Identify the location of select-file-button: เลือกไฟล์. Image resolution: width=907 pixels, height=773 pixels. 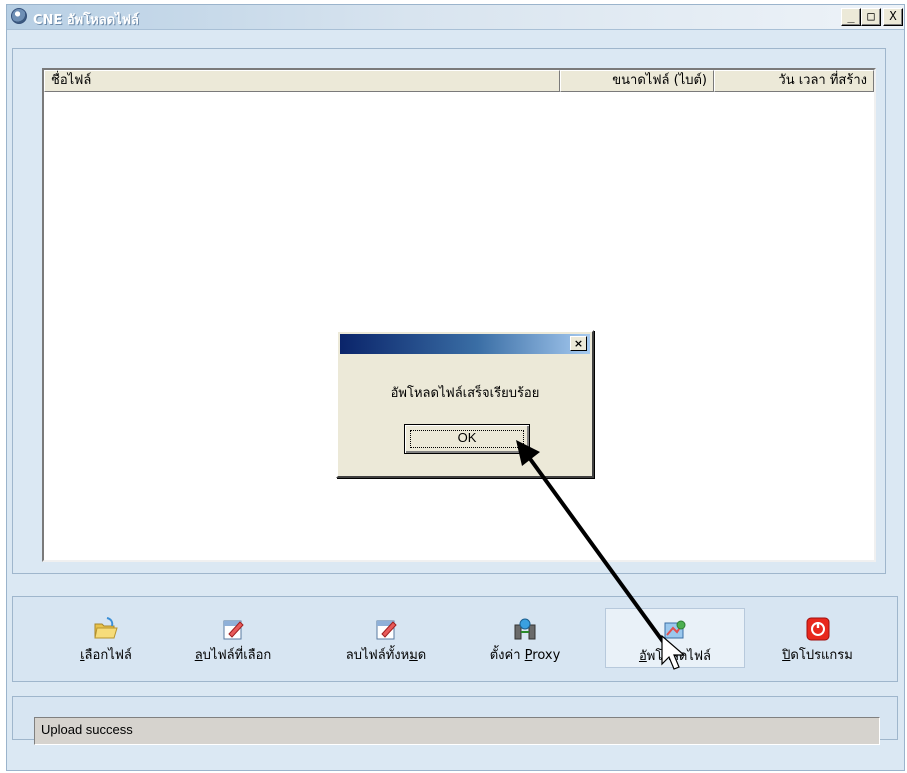
(106, 638).